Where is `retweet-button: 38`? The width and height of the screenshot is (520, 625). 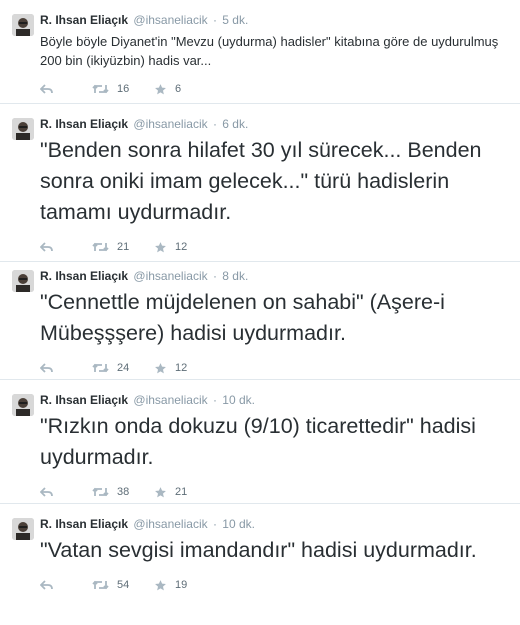
retweet-button: 38 is located at coordinates (123, 492).